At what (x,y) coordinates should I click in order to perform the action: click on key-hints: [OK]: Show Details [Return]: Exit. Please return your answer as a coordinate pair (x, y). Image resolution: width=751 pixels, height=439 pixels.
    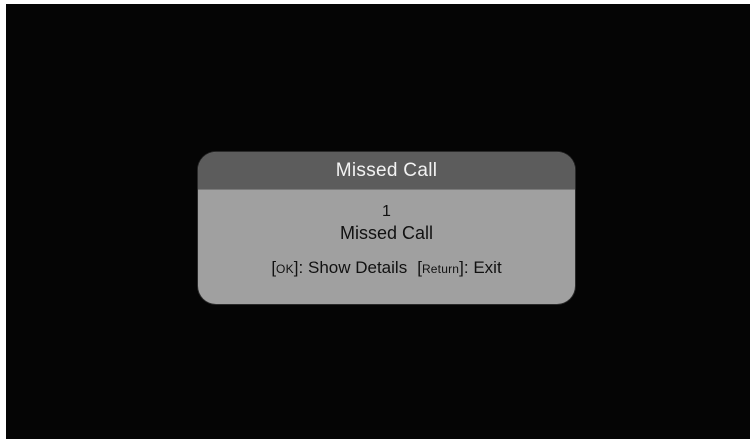
    Looking at the image, I should click on (386, 268).